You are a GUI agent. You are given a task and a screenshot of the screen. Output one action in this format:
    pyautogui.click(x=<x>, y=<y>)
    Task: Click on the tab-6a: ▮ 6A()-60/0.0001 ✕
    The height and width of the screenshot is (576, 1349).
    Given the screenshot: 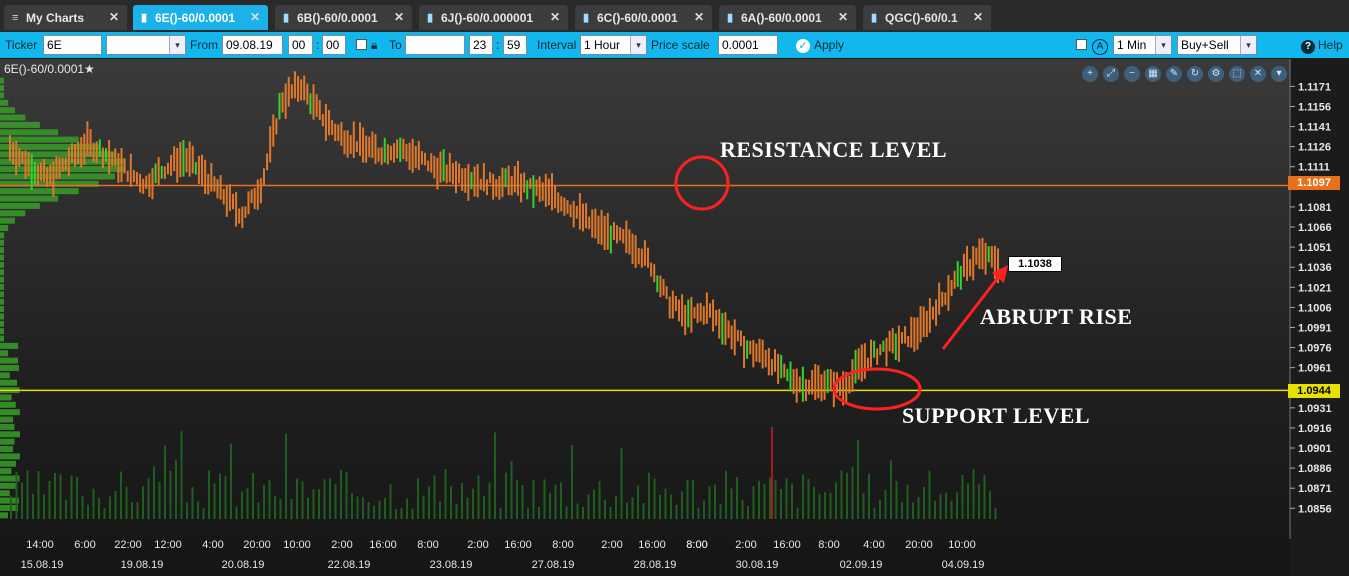 What is the action you would take?
    pyautogui.click(x=787, y=17)
    